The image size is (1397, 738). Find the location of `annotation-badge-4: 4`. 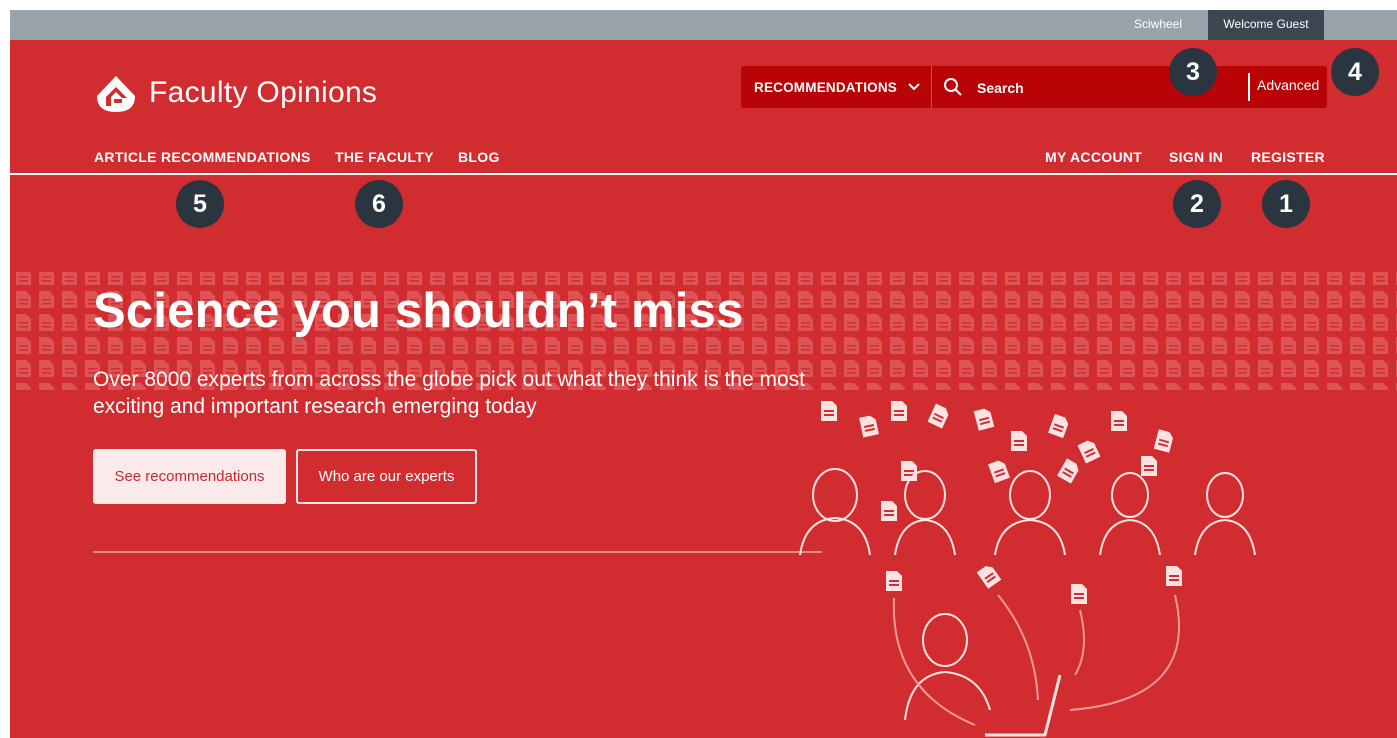

annotation-badge-4: 4 is located at coordinates (1355, 72).